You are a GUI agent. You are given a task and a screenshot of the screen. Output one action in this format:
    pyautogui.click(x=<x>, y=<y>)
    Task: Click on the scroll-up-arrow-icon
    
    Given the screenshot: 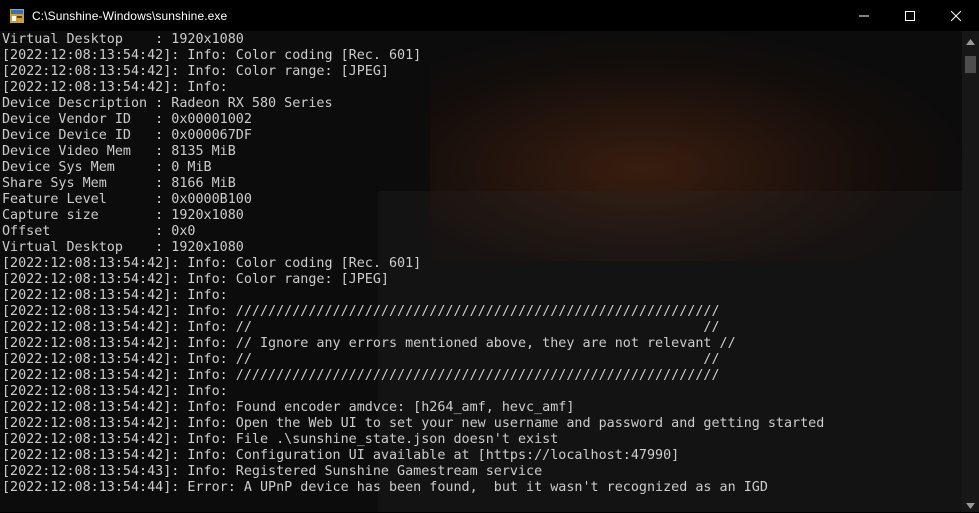 What is the action you would take?
    pyautogui.click(x=970, y=39)
    